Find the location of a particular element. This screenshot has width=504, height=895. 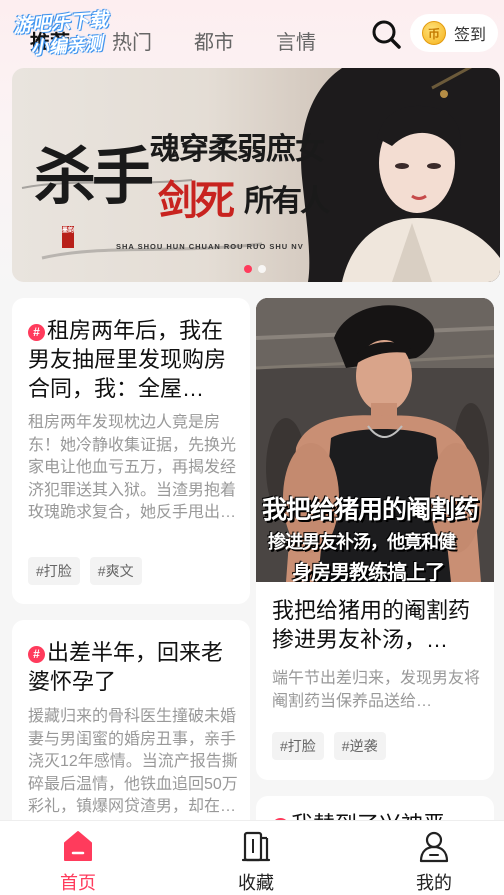

checkin-label: 签到 is located at coordinates (470, 35).